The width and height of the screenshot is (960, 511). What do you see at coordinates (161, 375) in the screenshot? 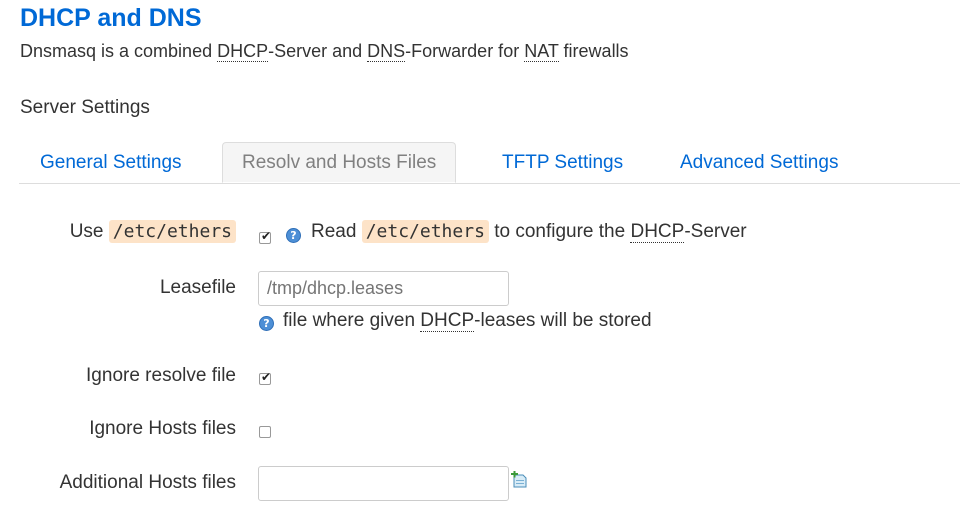
I see `ignore-resolve-label: Ignore resolve file` at bounding box center [161, 375].